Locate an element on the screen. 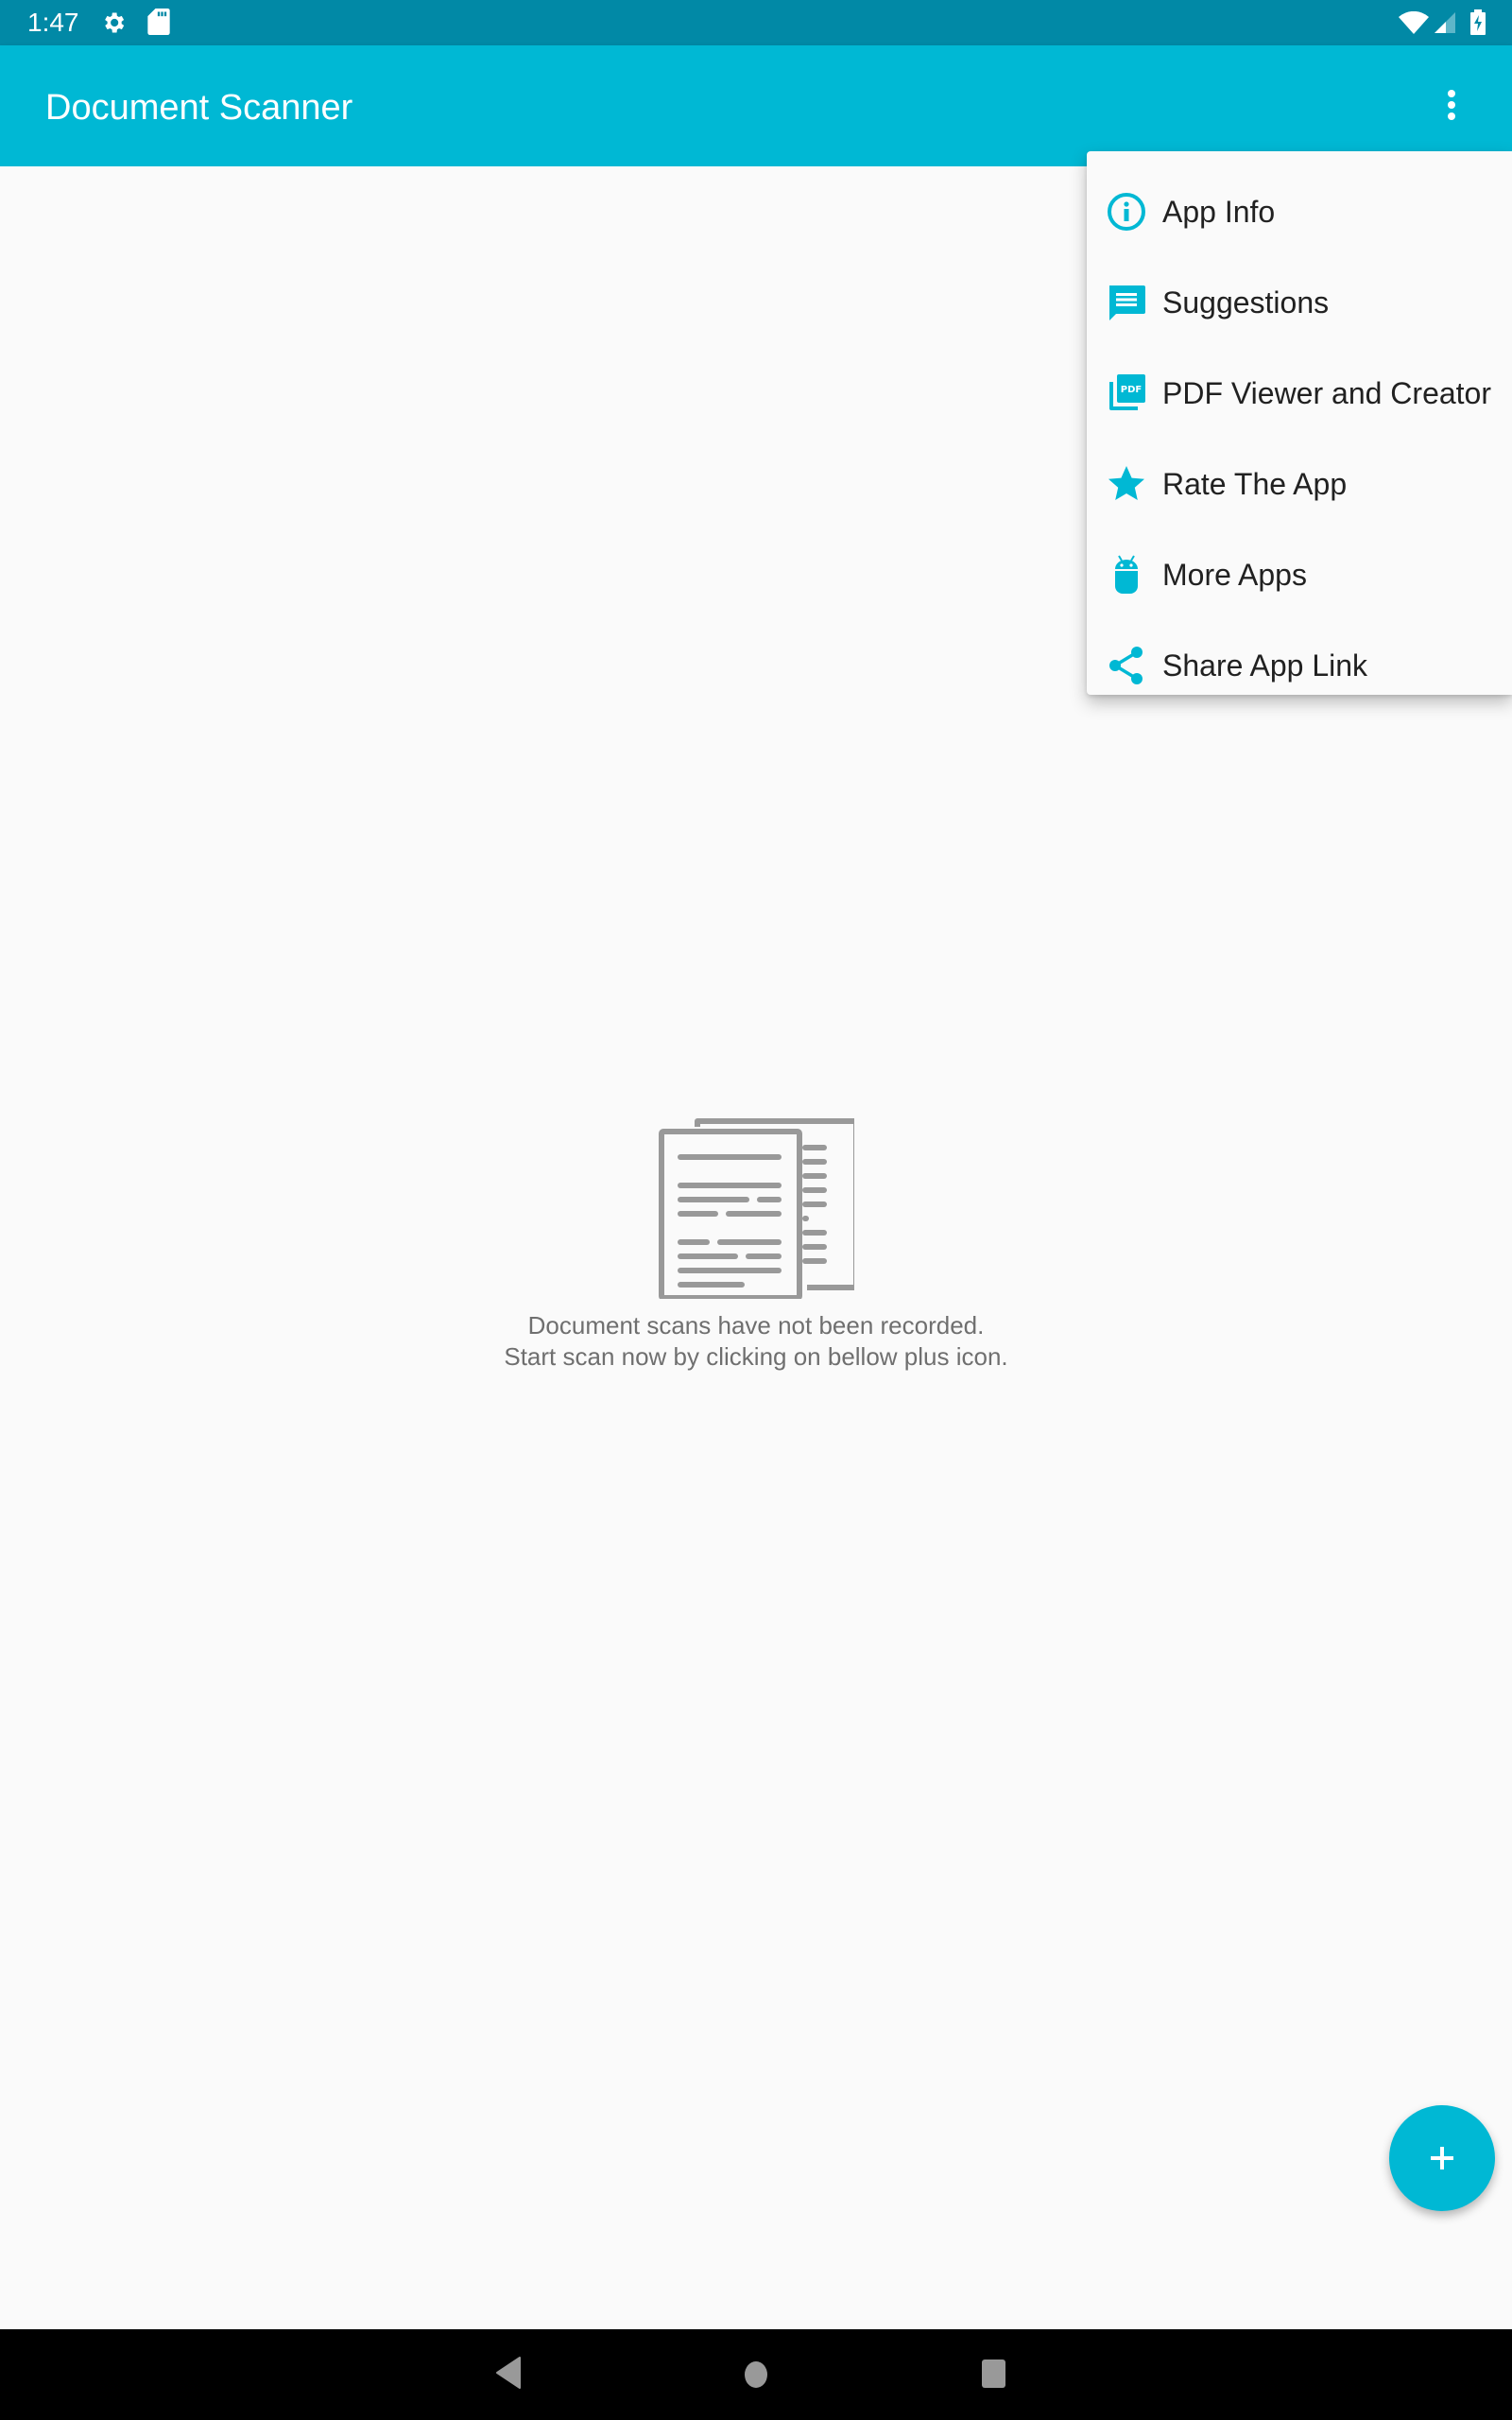  menu-item-share-app: Share App Link is located at coordinates (1299, 665).